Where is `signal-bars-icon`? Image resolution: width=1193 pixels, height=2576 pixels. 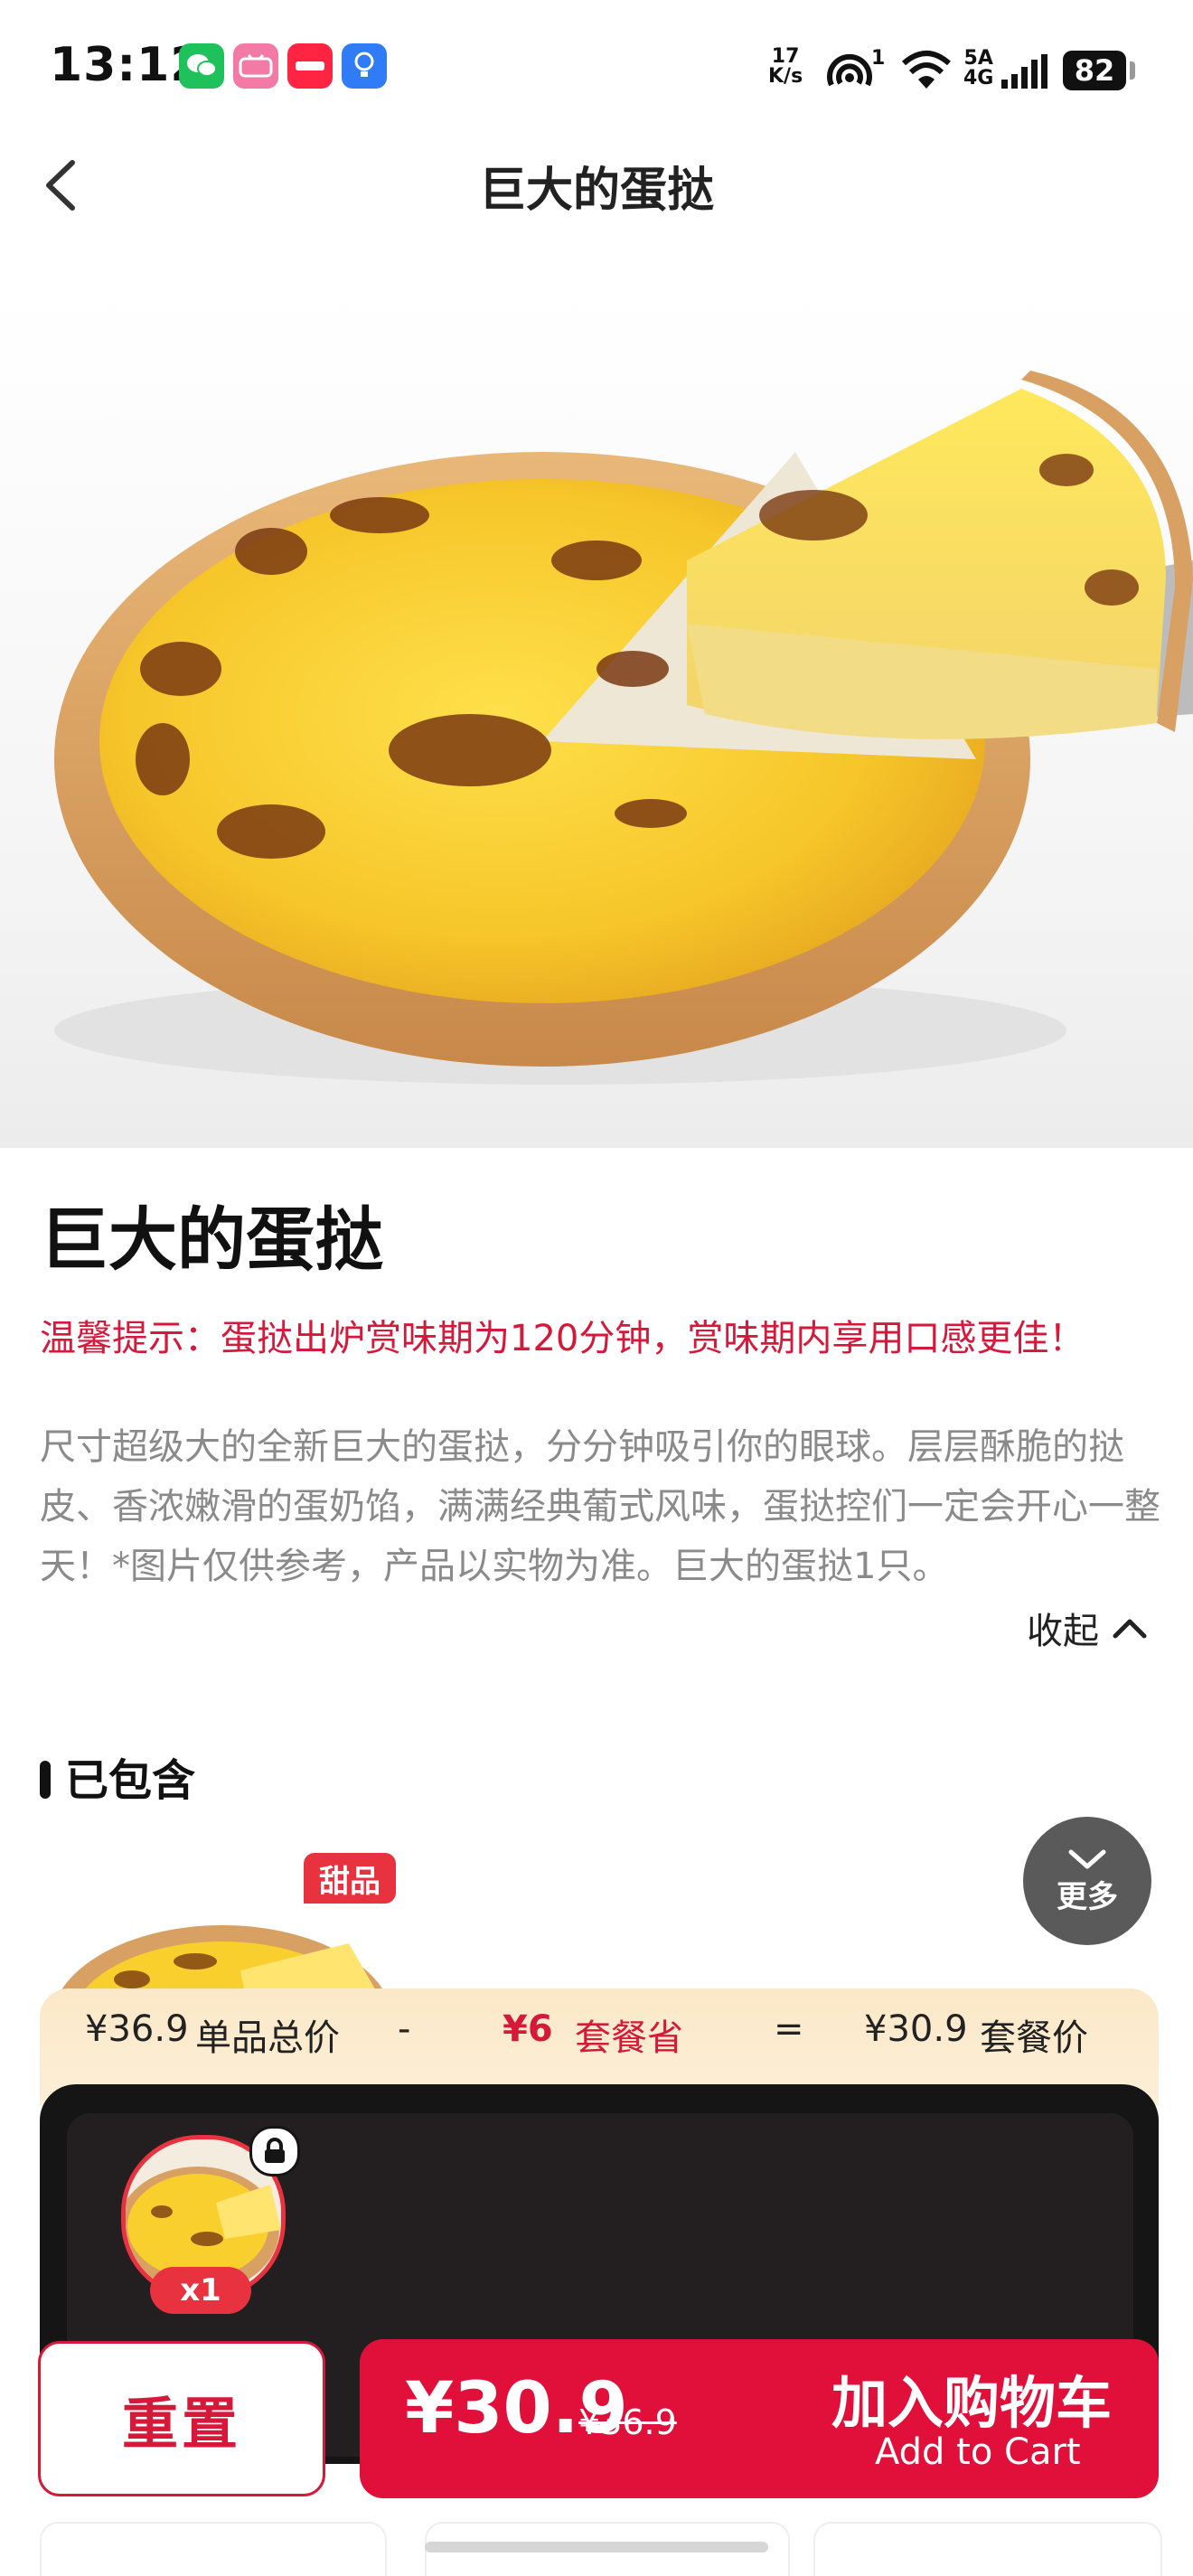
signal-bars-icon is located at coordinates (1026, 73).